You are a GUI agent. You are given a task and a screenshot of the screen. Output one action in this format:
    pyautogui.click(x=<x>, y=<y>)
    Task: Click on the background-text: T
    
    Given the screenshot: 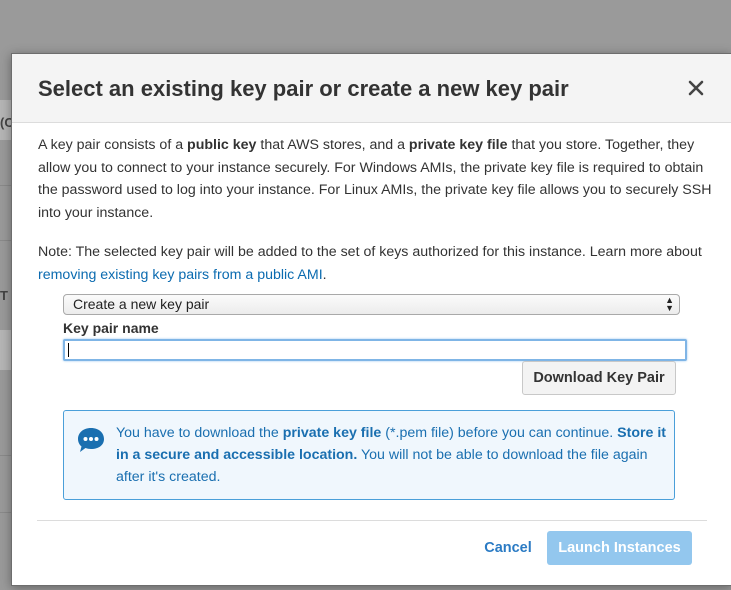 What is the action you would take?
    pyautogui.click(x=4, y=295)
    